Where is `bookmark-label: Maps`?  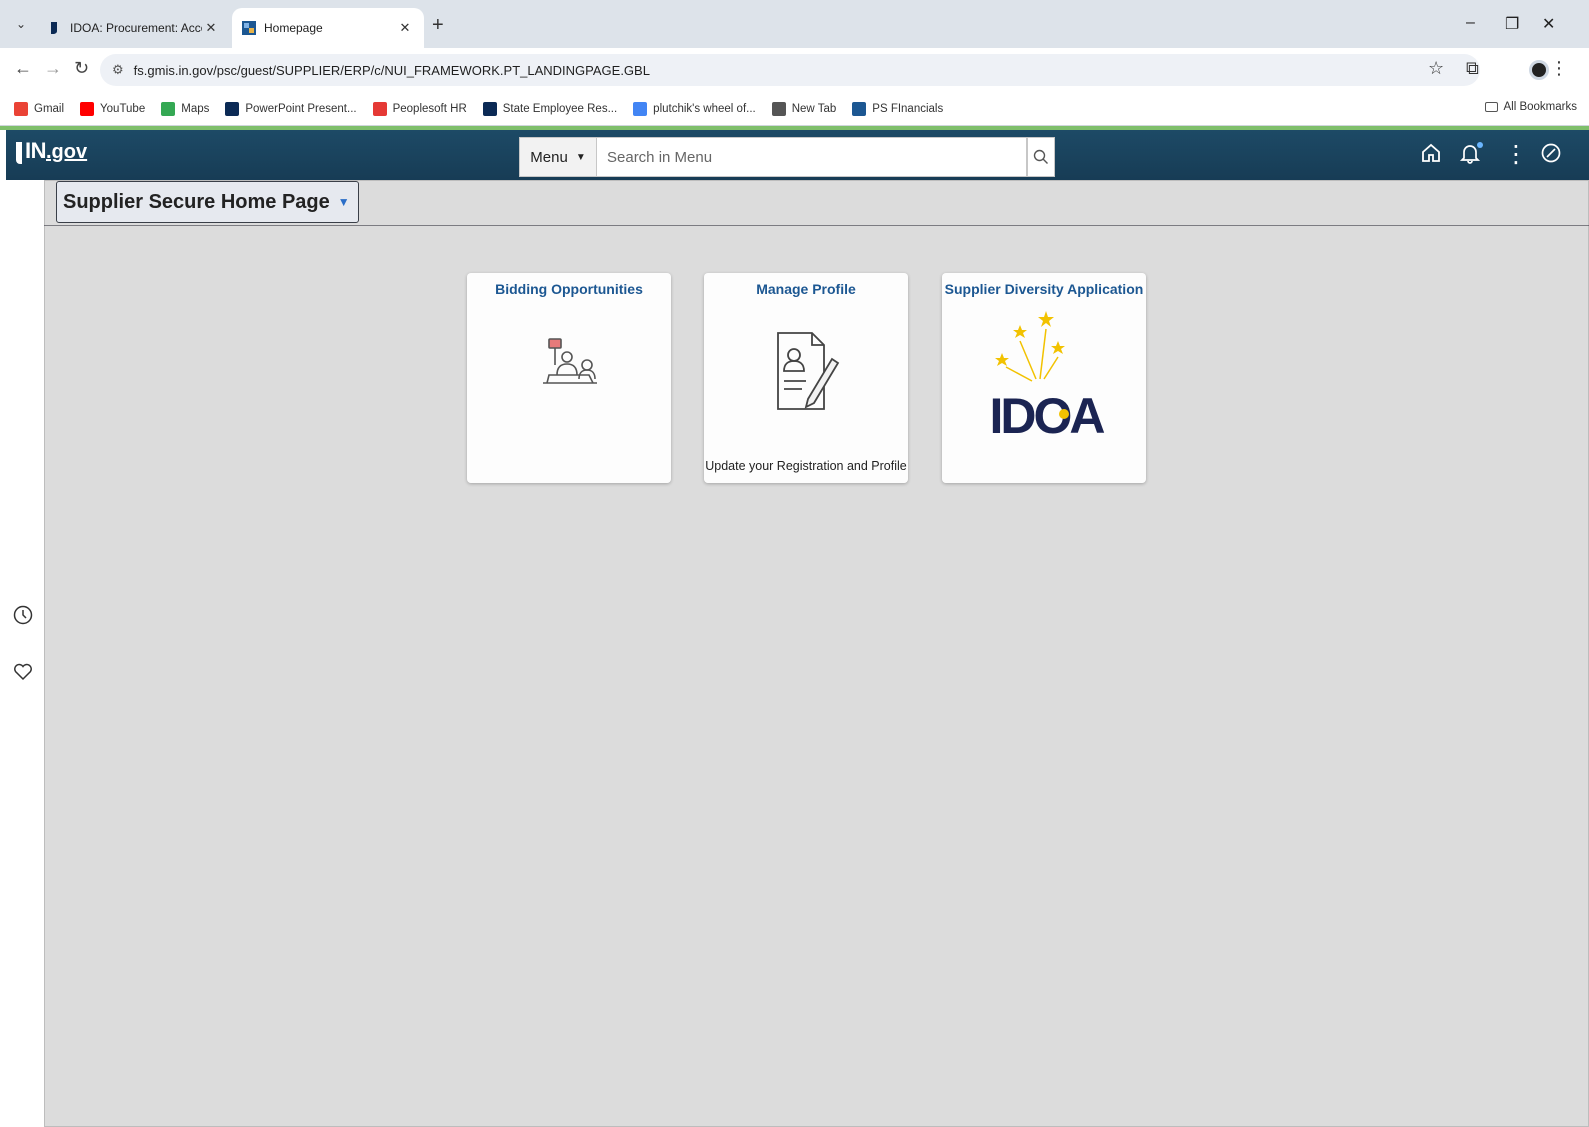 bookmark-label: Maps is located at coordinates (195, 108).